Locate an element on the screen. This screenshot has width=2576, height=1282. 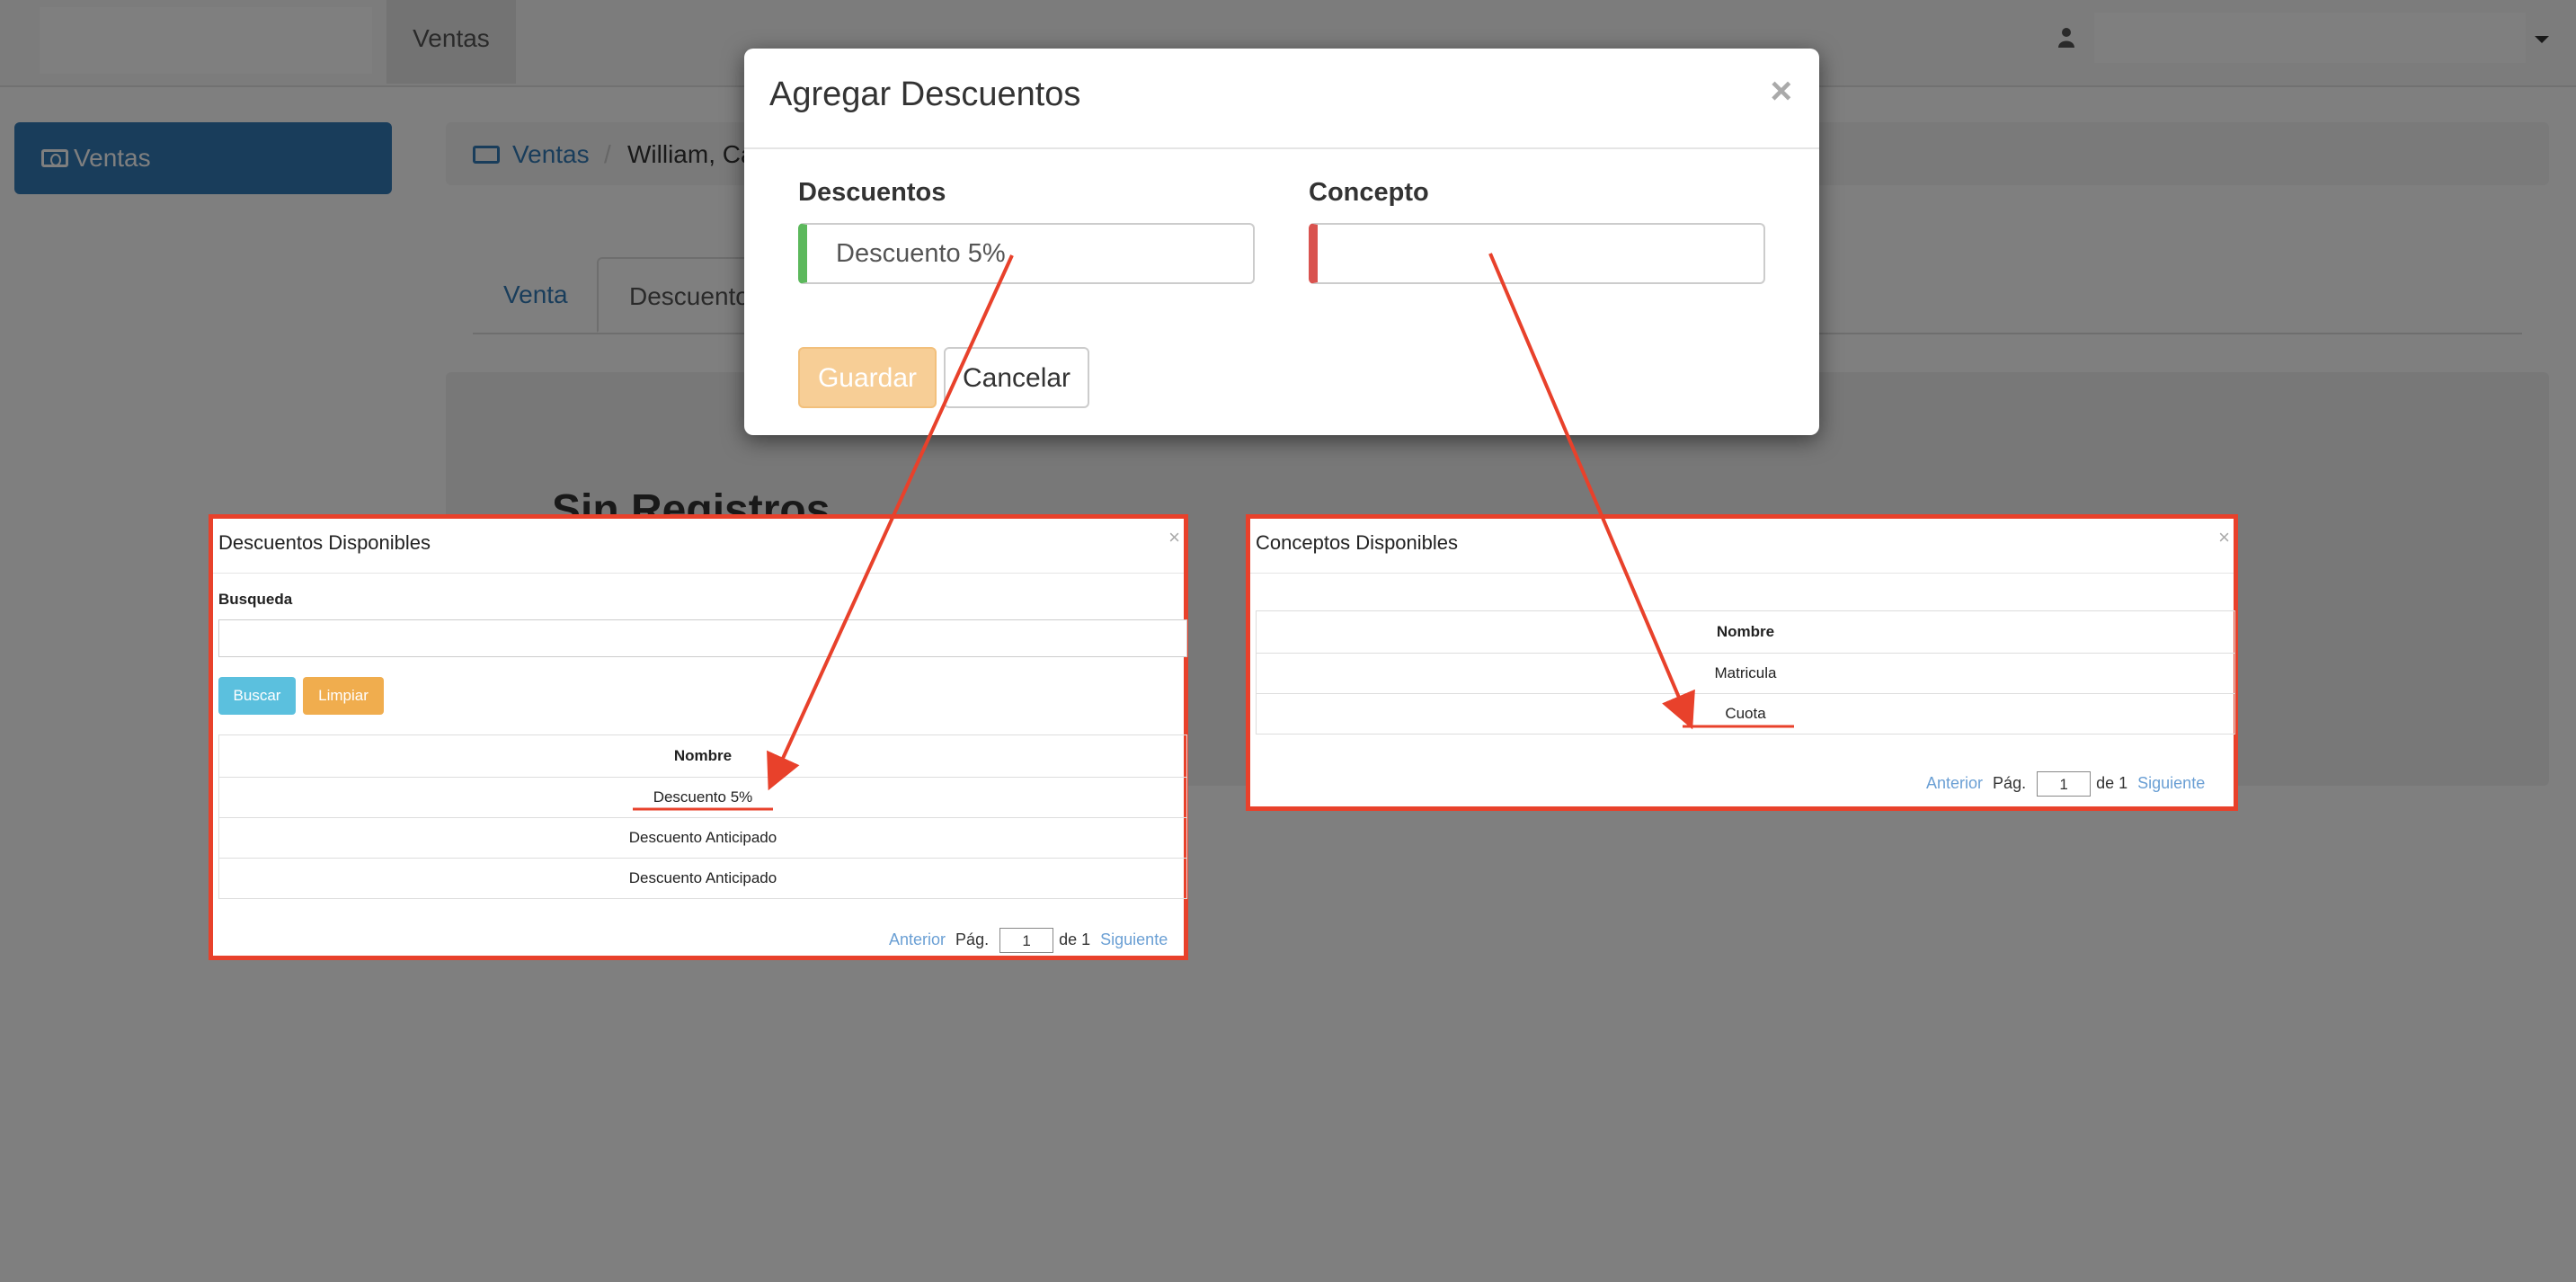
table-row: Cuota is located at coordinates (1745, 713).